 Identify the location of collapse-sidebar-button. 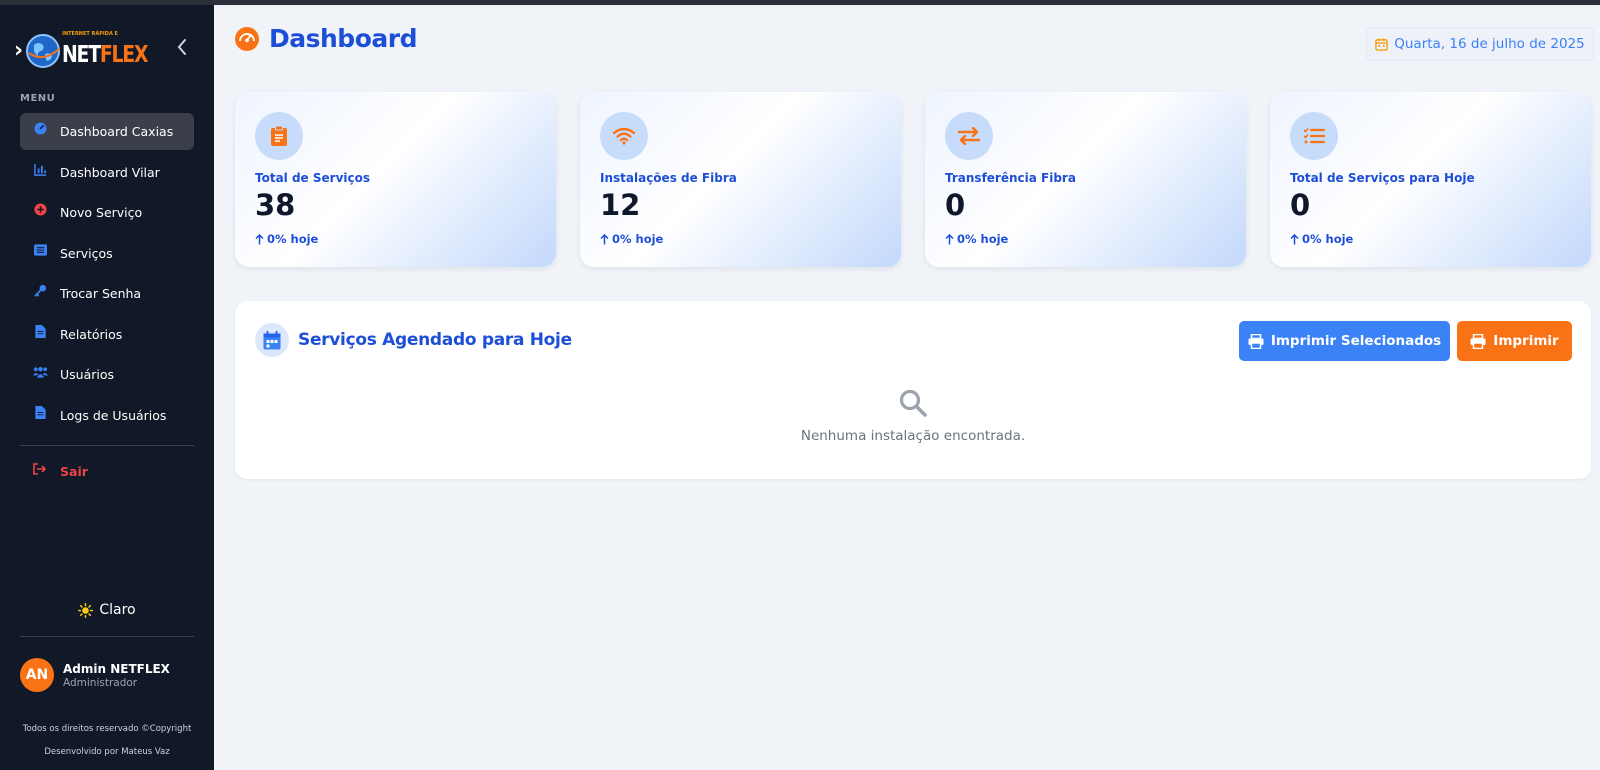
(182, 47).